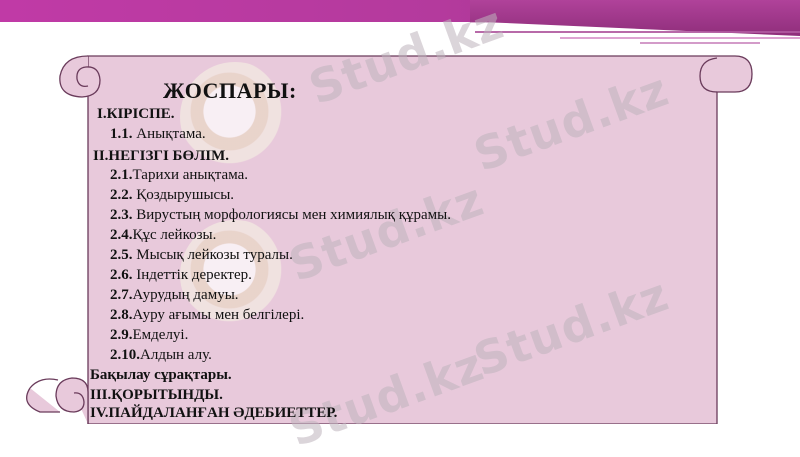 This screenshot has width=800, height=457. Describe the element at coordinates (183, 195) in the screenshot. I see `toc-item-text: Қоздырушысы.` at that location.